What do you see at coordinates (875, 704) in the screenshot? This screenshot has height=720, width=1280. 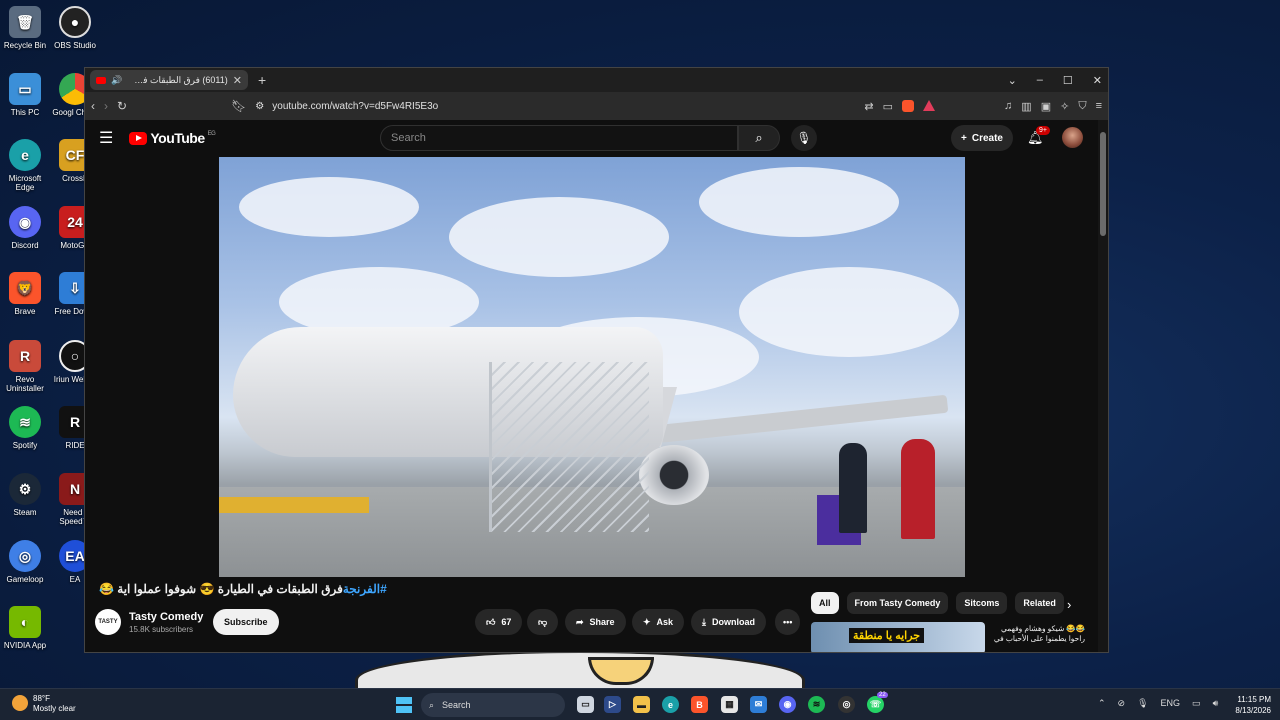 I see `whatsapp-icon: ☏` at bounding box center [875, 704].